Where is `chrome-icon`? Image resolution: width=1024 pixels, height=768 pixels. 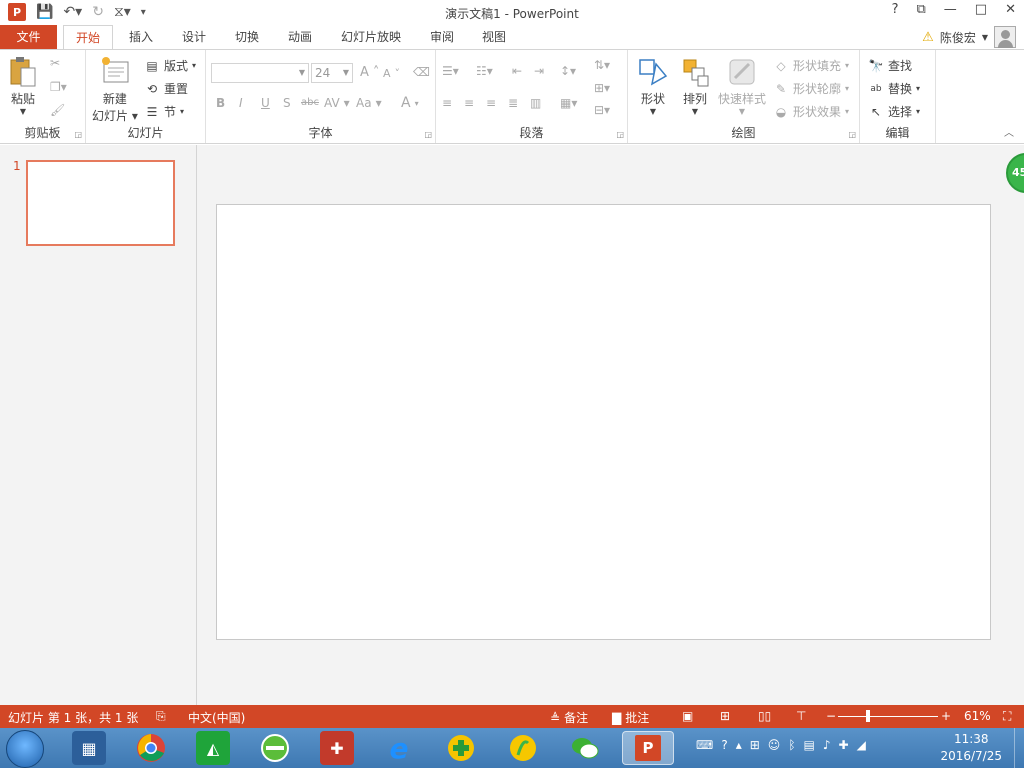
chrome-icon is located at coordinates (151, 748).